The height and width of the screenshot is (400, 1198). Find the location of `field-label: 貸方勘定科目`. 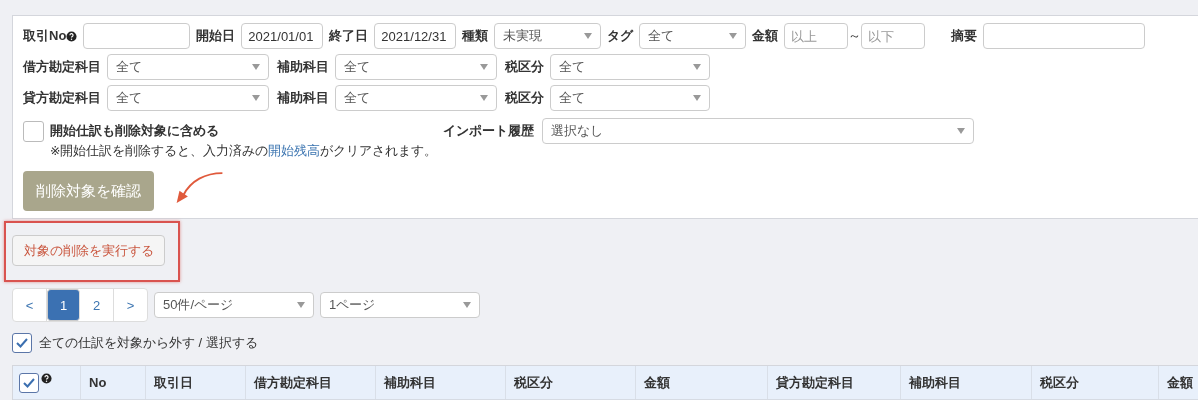

field-label: 貸方勘定科目 is located at coordinates (62, 98).